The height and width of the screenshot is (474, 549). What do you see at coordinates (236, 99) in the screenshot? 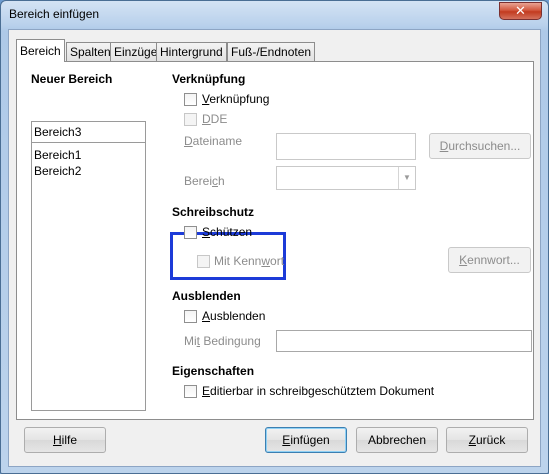
I see `link-checkbox-label: Verknüpfung` at bounding box center [236, 99].